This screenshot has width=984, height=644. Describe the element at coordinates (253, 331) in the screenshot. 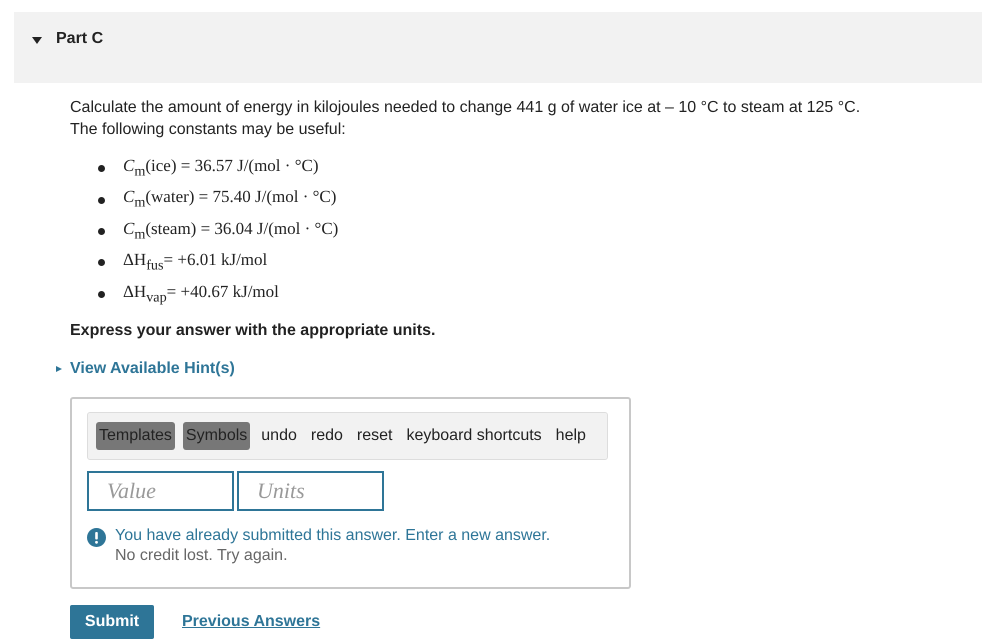

I see `instruction-text: Express your answer with the appropriate units.` at that location.